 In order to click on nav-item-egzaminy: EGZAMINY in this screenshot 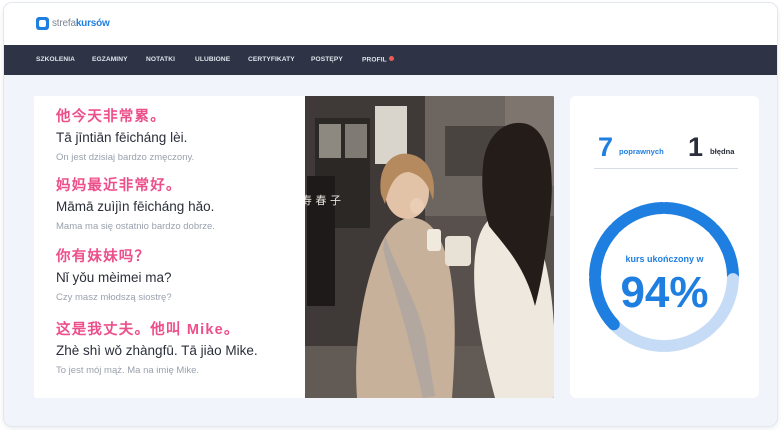, I will do `click(110, 59)`.